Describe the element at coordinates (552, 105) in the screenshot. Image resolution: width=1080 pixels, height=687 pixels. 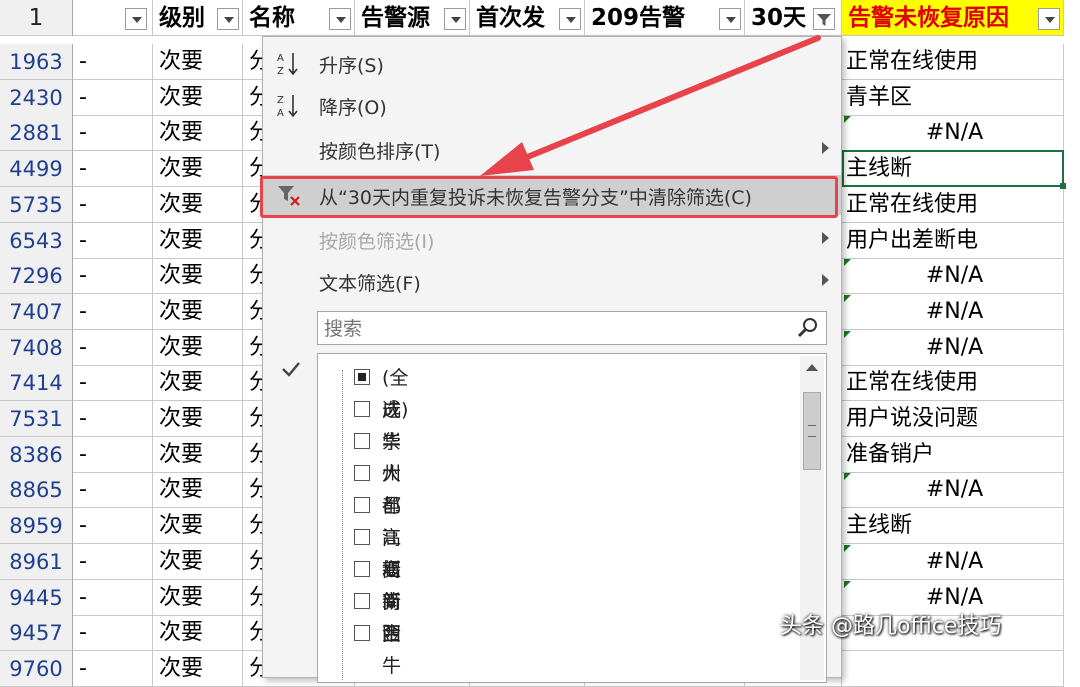
I see `menu-sort-descending: ZA 降序(O)` at that location.